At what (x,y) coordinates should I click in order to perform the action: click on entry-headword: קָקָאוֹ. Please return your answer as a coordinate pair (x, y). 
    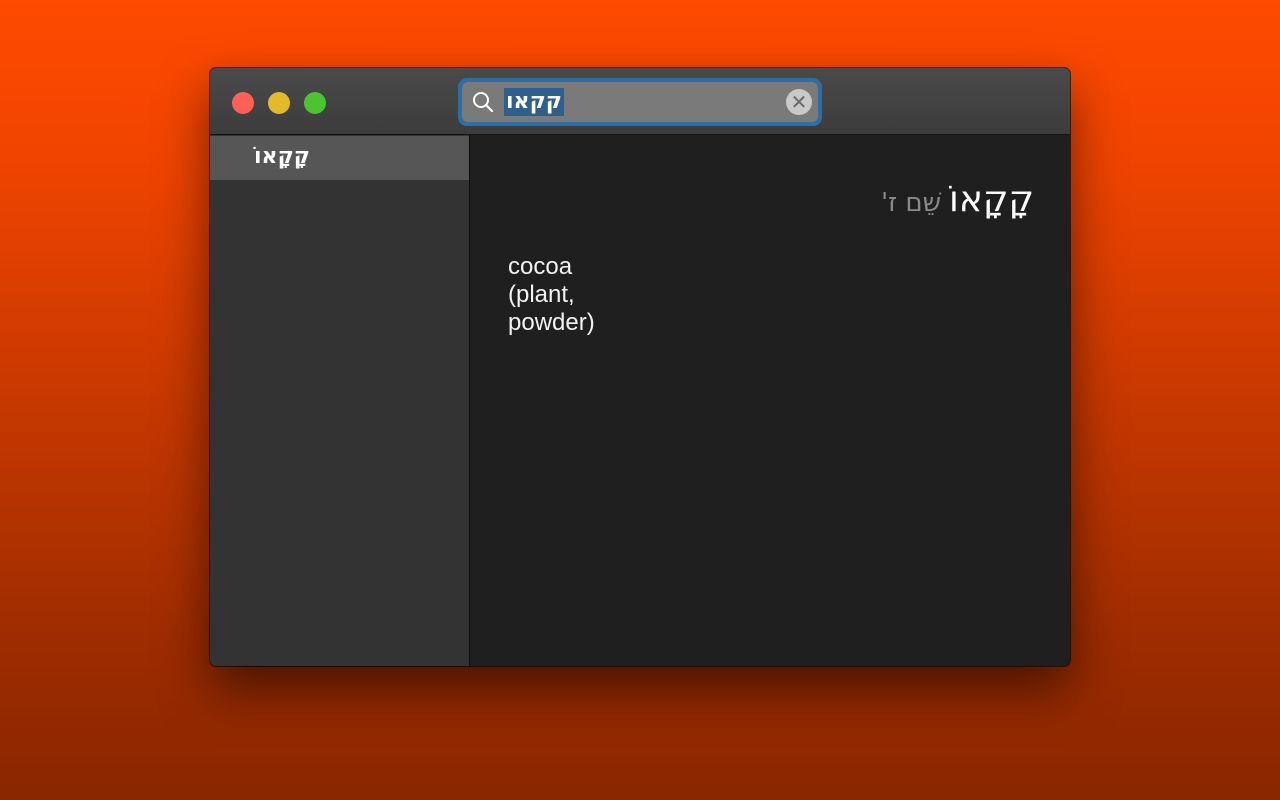
    Looking at the image, I should click on (991, 199).